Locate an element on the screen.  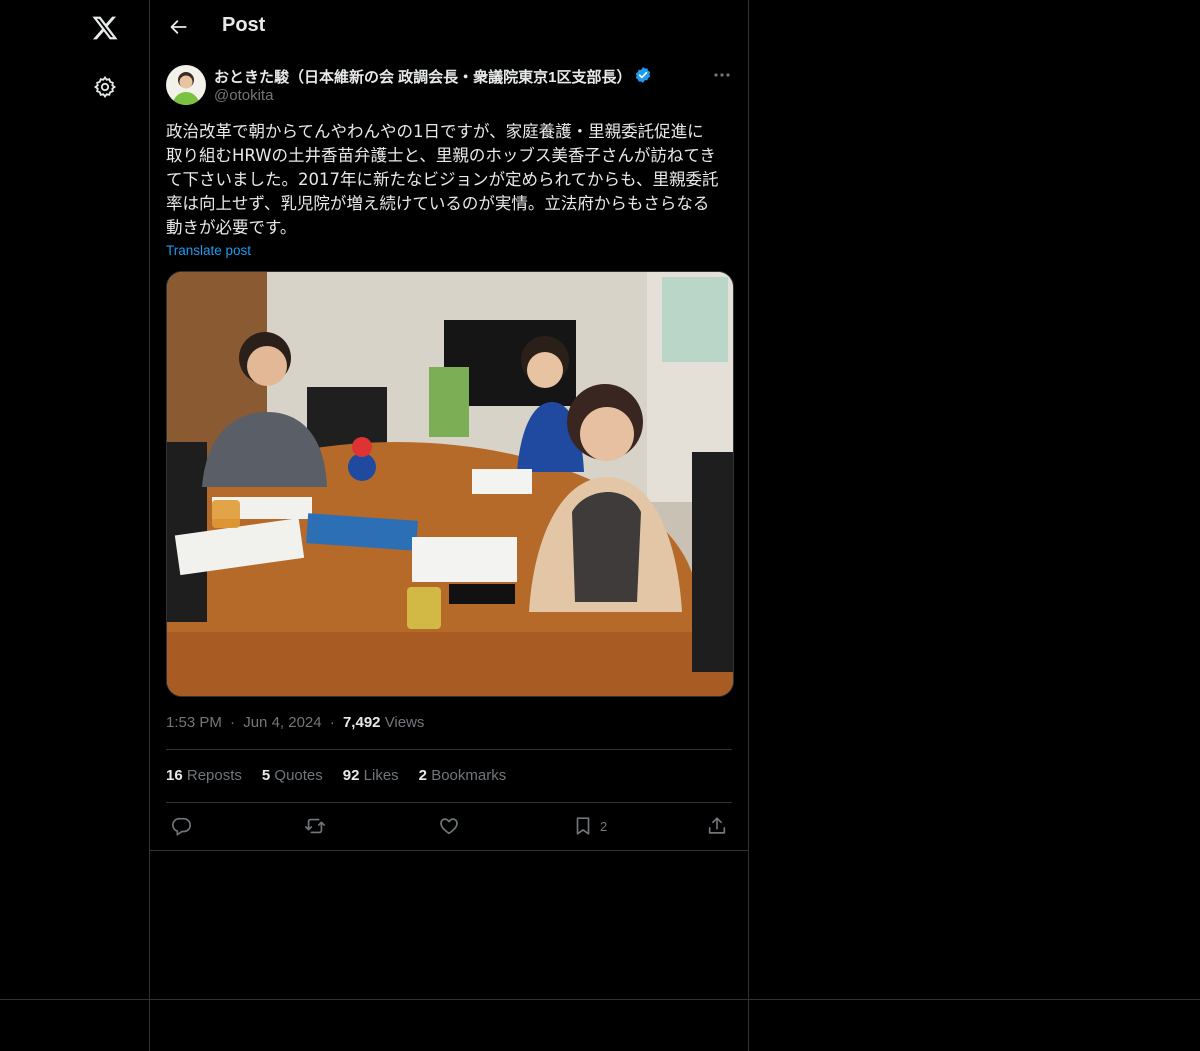
post-text-line: 政治改革で朝からてんやわんやの1日ですが、家庭養護・里親委託促進に is located at coordinates (435, 131).